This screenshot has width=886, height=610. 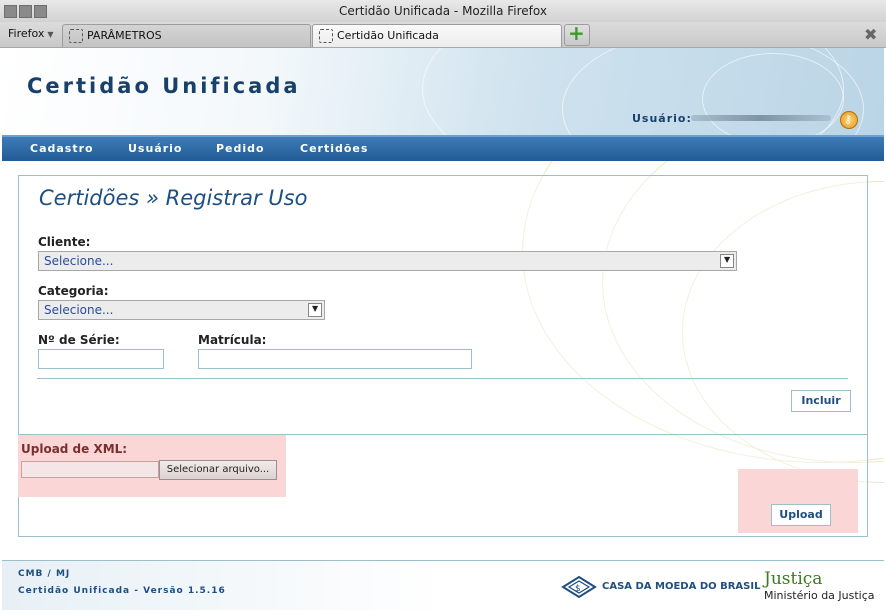 What do you see at coordinates (335, 359) in the screenshot?
I see `matricula-input` at bounding box center [335, 359].